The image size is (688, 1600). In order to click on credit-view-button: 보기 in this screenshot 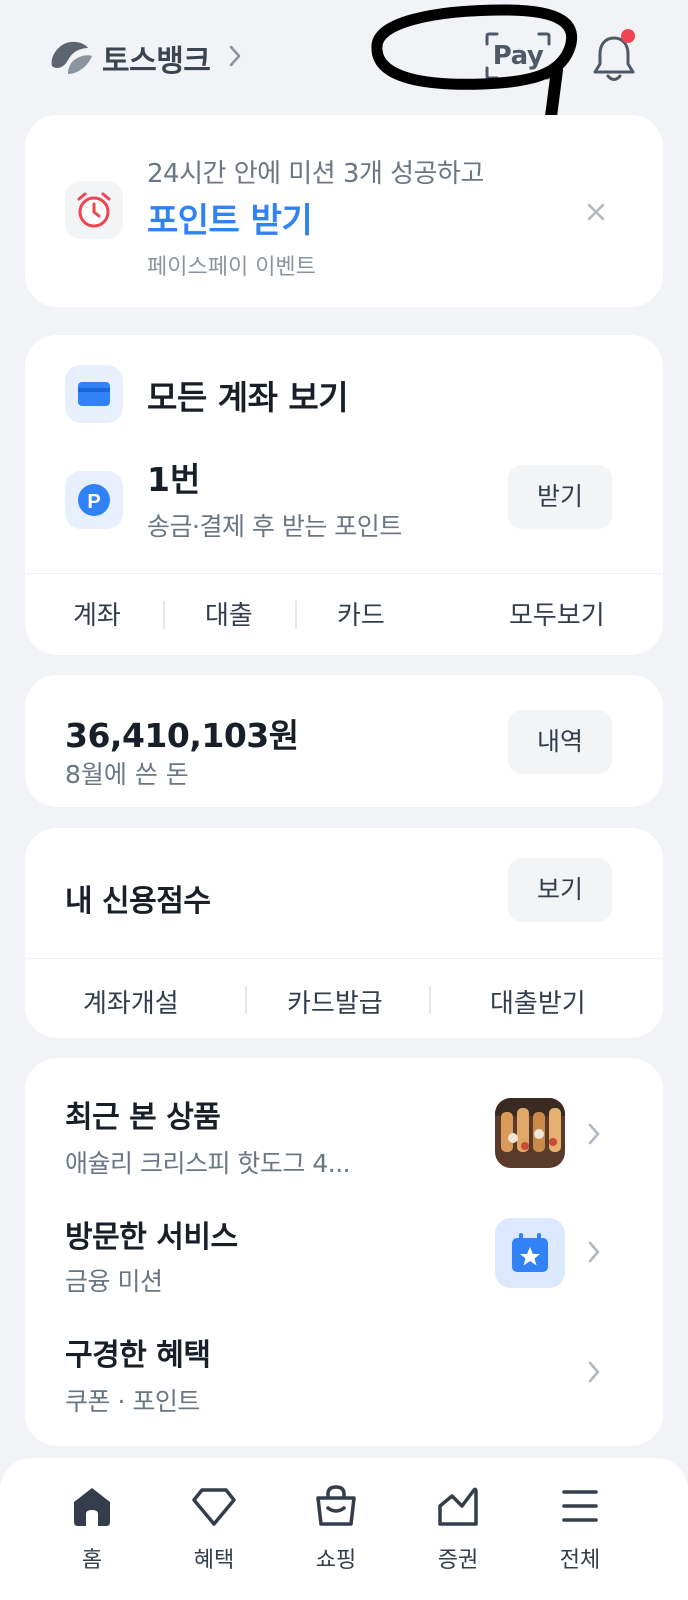, I will do `click(560, 890)`.